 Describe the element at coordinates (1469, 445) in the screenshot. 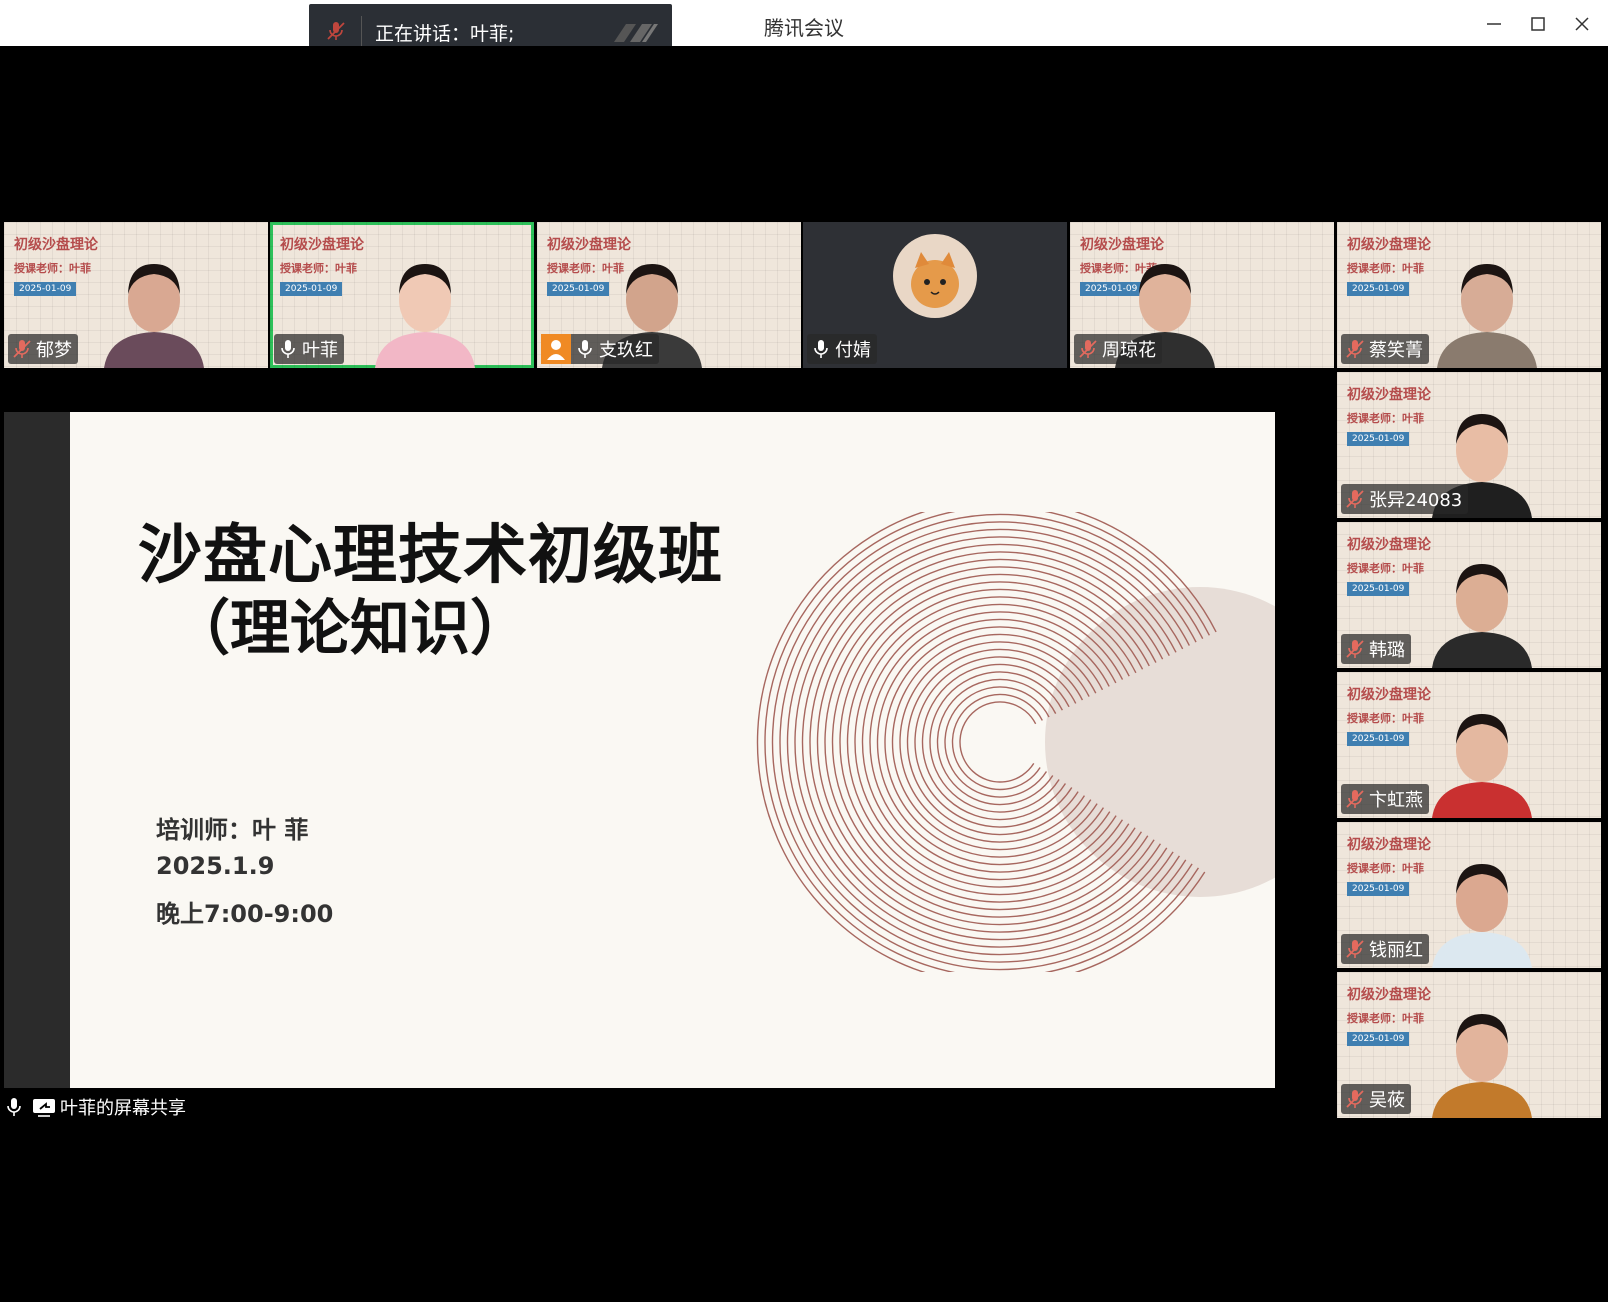

I see `participant-tile: 初级沙盘理论 授课老师：叶菲 2025-01-09 张异24083` at that location.